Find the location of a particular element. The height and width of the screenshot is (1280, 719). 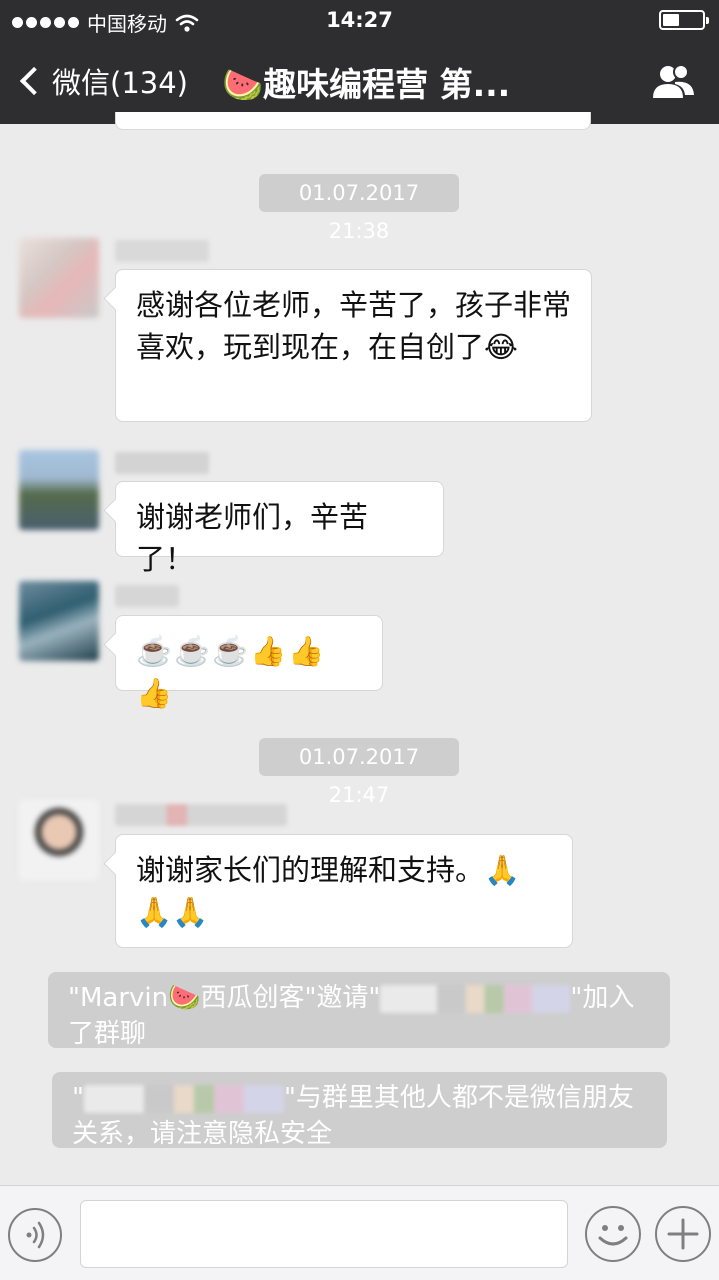

voice-input-button is located at coordinates (35, 1235).